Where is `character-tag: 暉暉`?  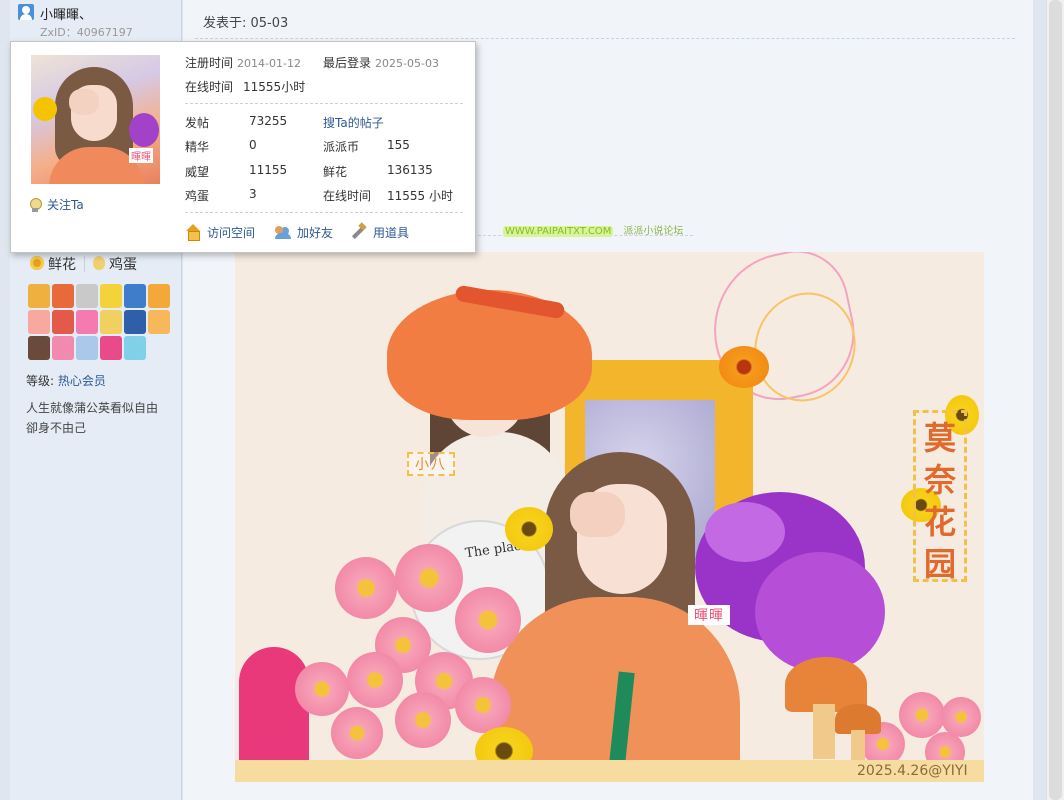
character-tag: 暉暉 is located at coordinates (709, 615).